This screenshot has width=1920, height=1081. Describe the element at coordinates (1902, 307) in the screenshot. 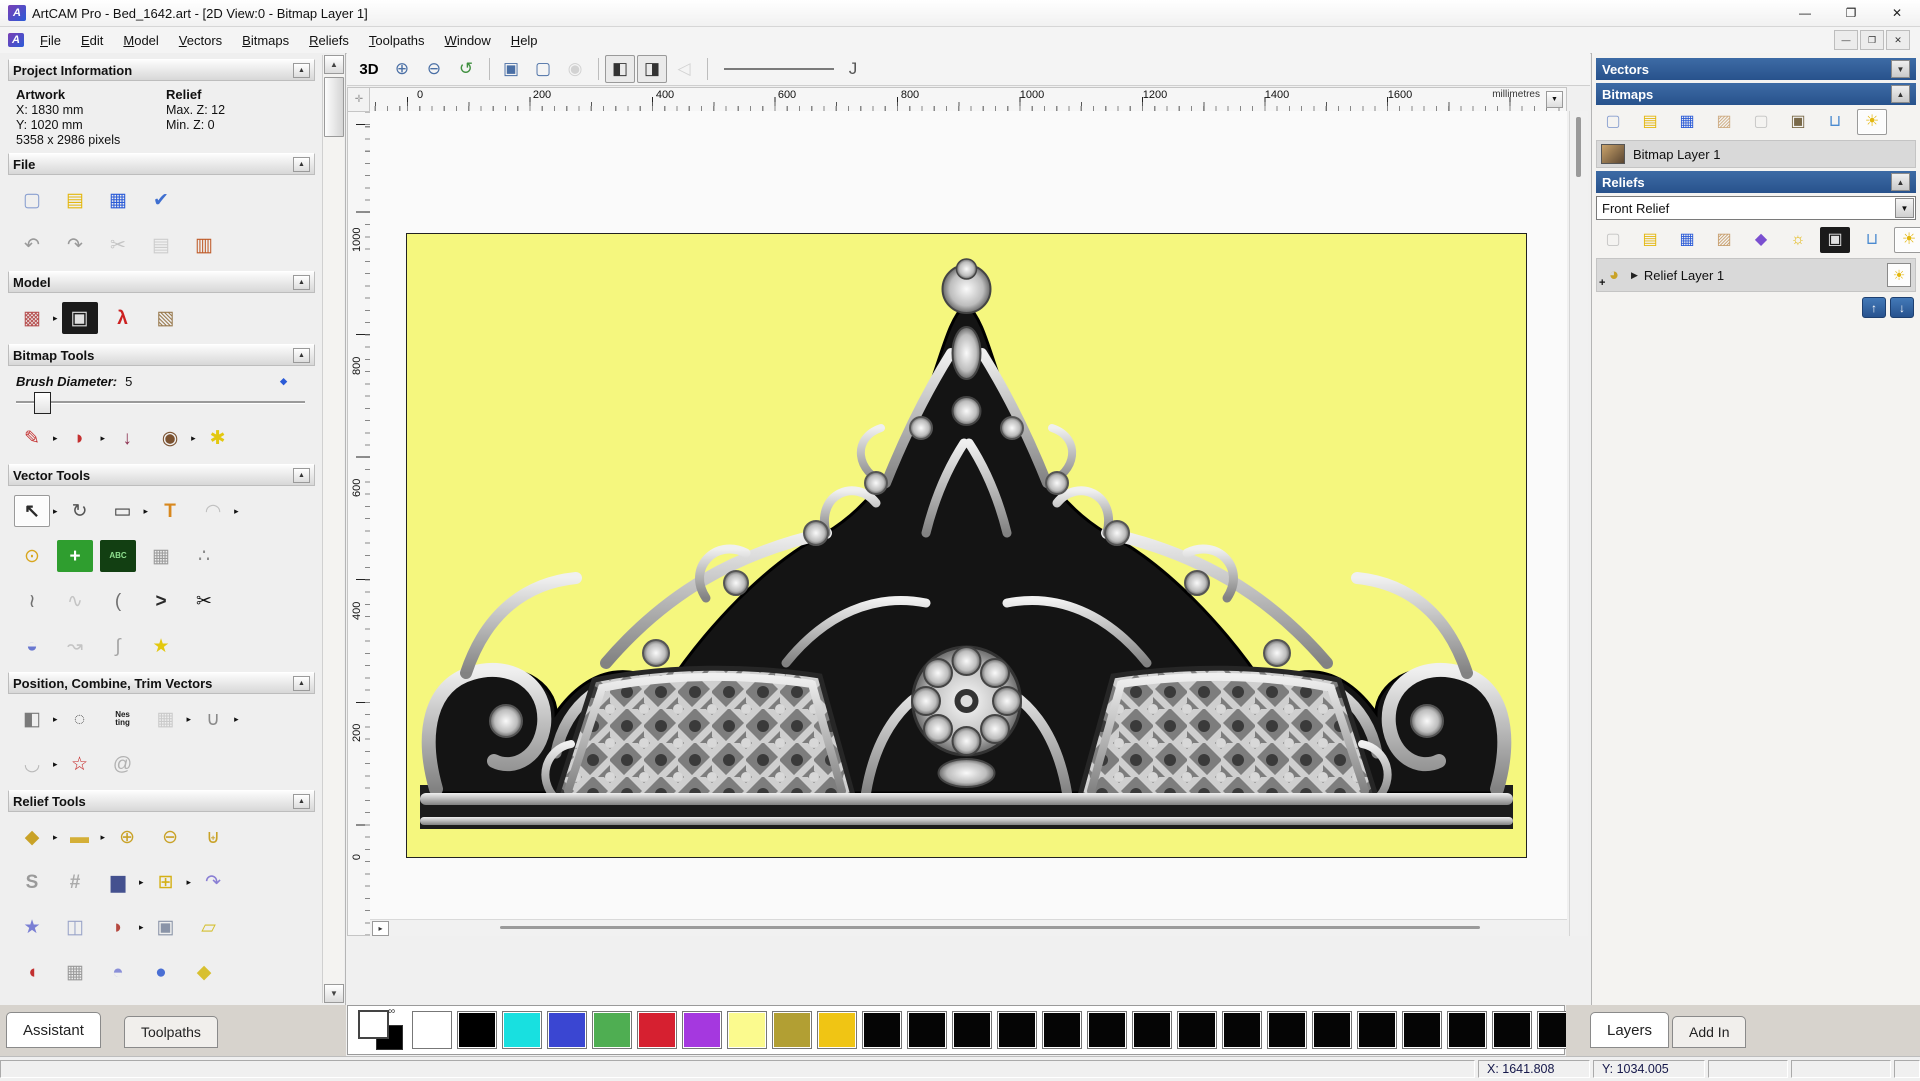

I see `move-layer-down-icon: ↓` at that location.